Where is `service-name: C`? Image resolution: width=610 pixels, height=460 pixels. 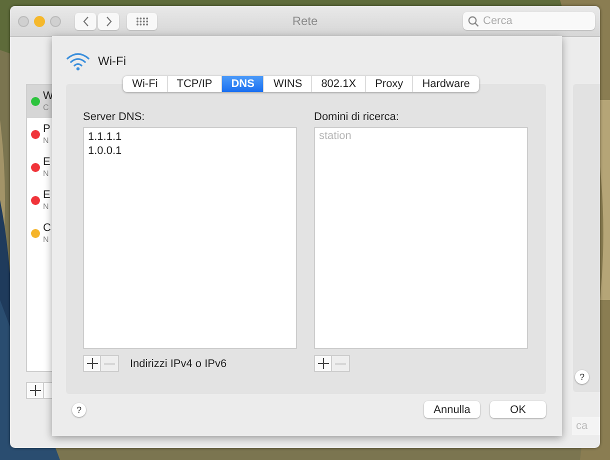
service-name: C is located at coordinates (47, 228).